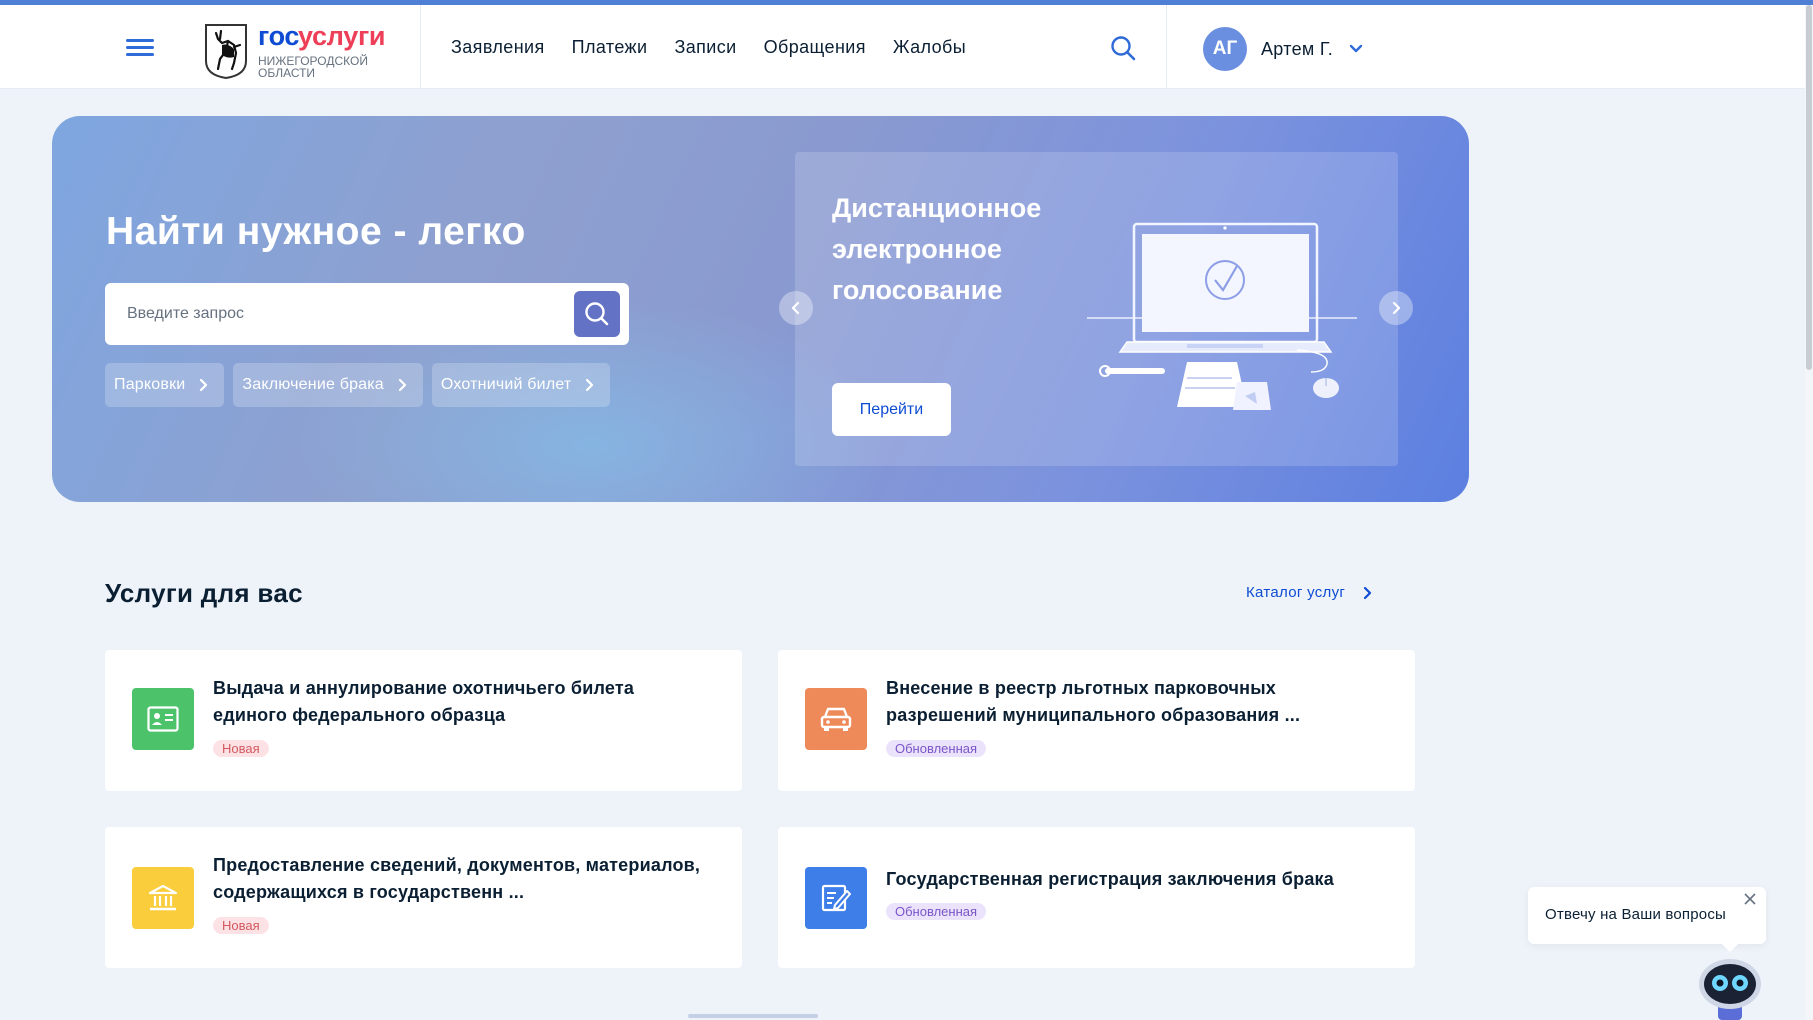  I want to click on user-menu: АГ Артем Г., so click(1283, 49).